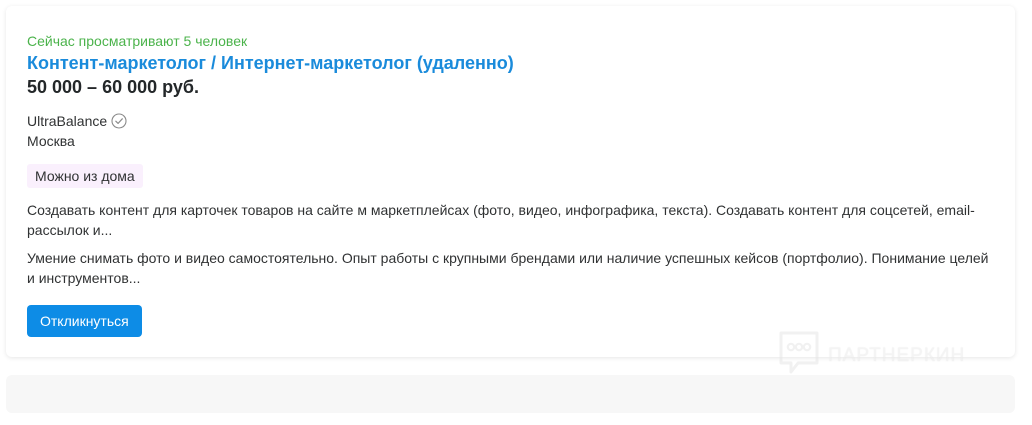 The width and height of the screenshot is (1032, 425). What do you see at coordinates (85, 176) in the screenshot?
I see `remote-work-tag: Можно из дома` at bounding box center [85, 176].